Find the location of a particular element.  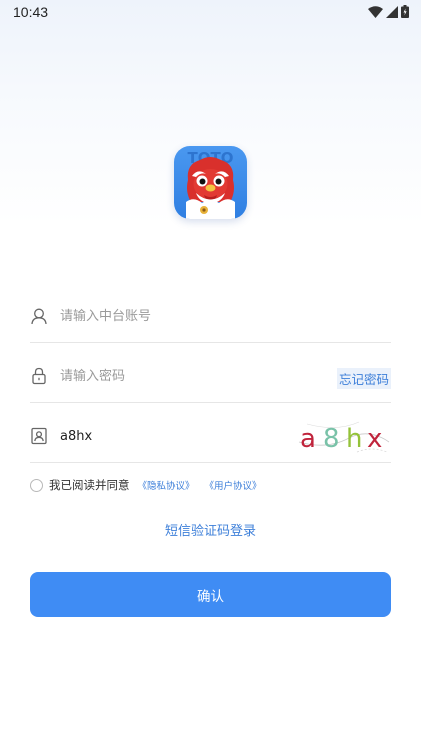

agreement-row: 我已阅读并同意 《隐私协议》 《用户协议》 is located at coordinates (151, 485).